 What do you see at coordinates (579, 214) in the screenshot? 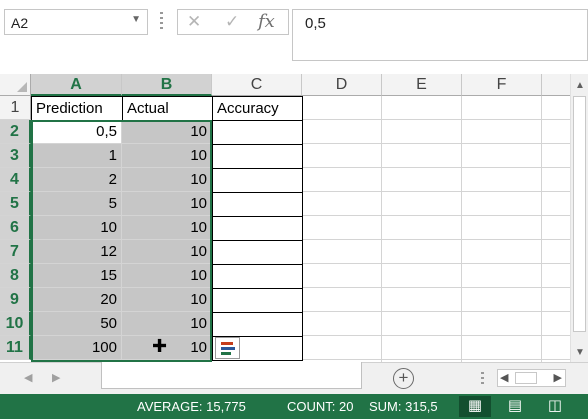
I see `vertical-scroll-thumb` at bounding box center [579, 214].